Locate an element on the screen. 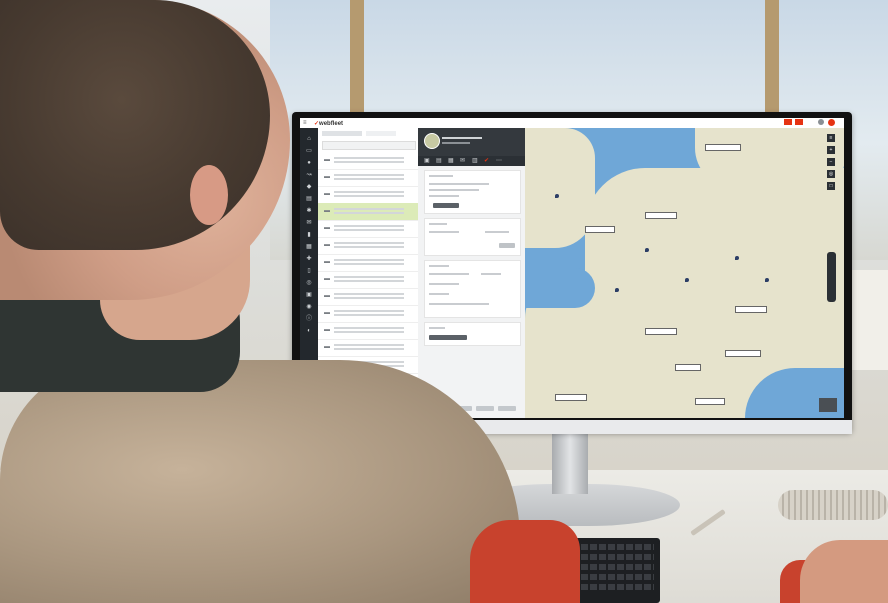 This screenshot has height=603, width=888. menu-icon: ≡ is located at coordinates (305, 123).